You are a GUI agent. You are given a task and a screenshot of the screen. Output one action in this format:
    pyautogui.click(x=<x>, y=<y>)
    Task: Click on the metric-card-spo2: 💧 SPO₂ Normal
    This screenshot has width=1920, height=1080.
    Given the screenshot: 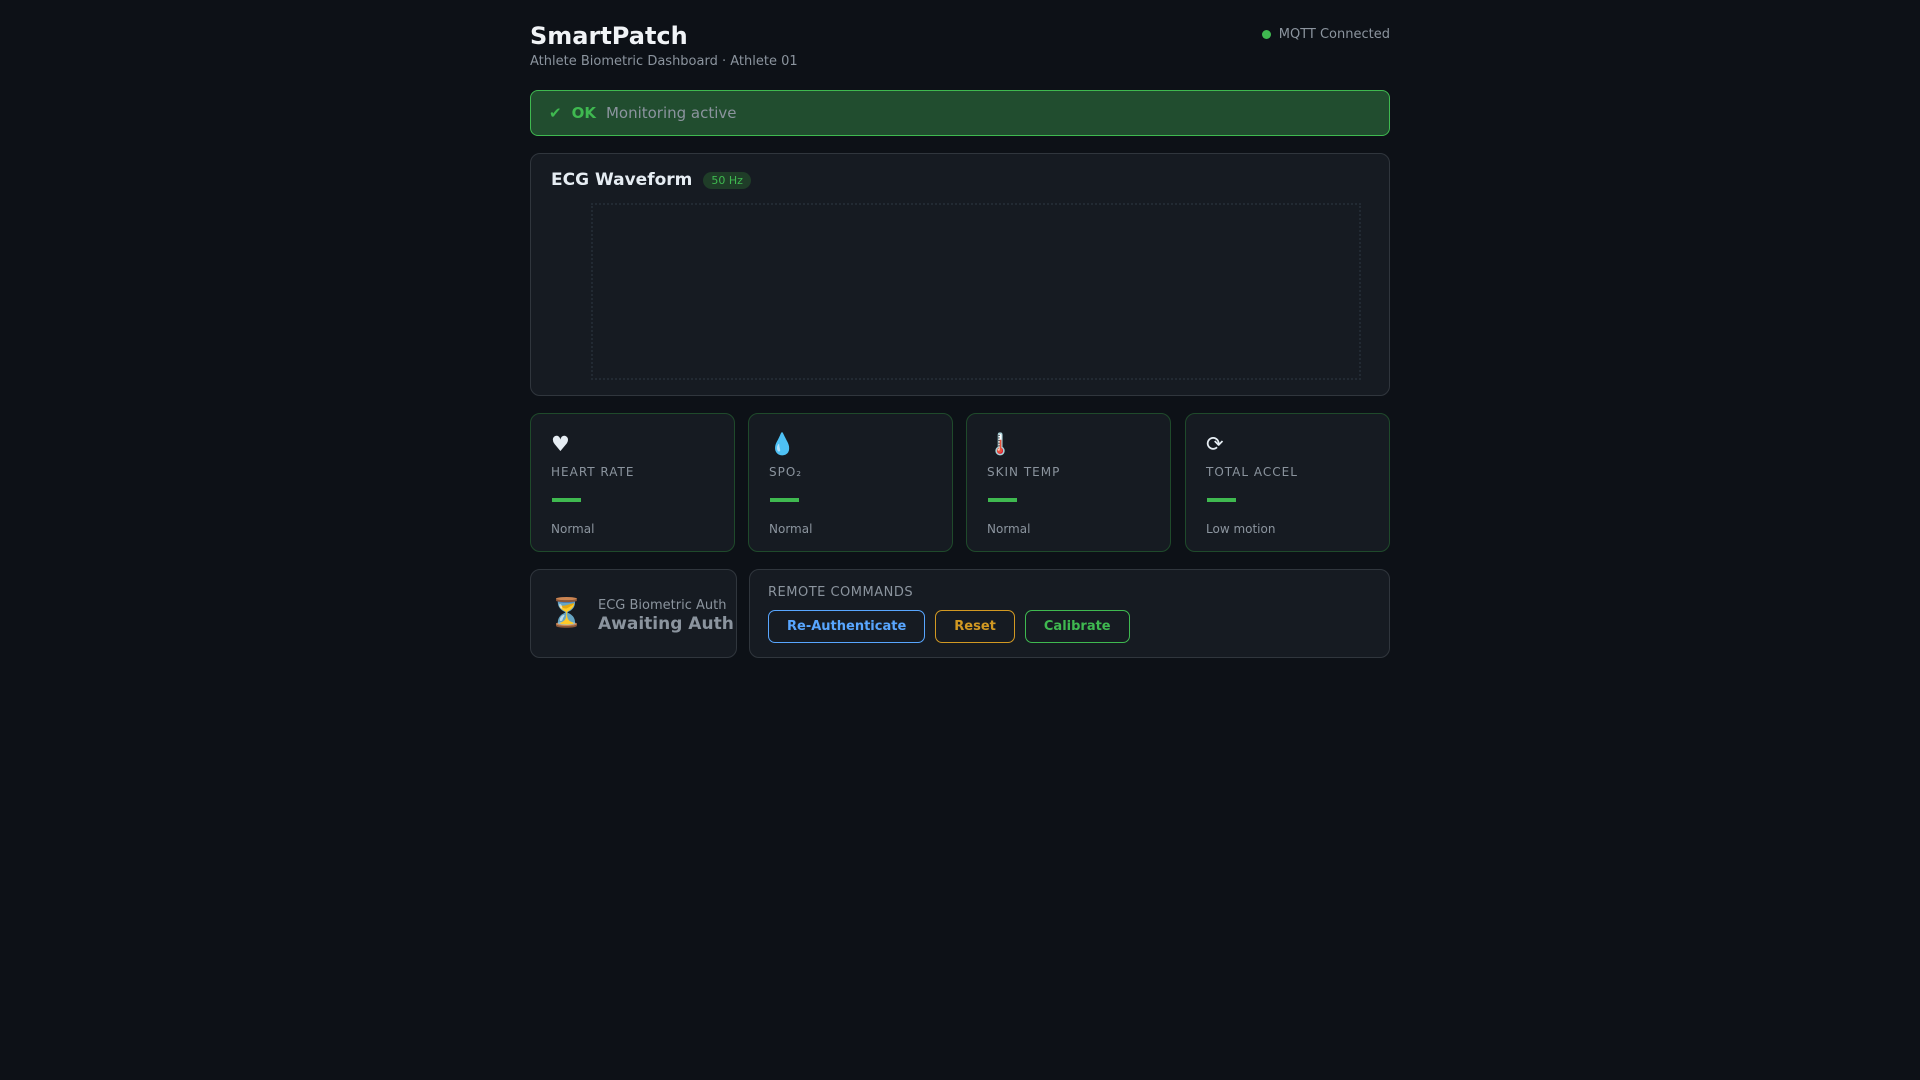 What is the action you would take?
    pyautogui.click(x=850, y=482)
    